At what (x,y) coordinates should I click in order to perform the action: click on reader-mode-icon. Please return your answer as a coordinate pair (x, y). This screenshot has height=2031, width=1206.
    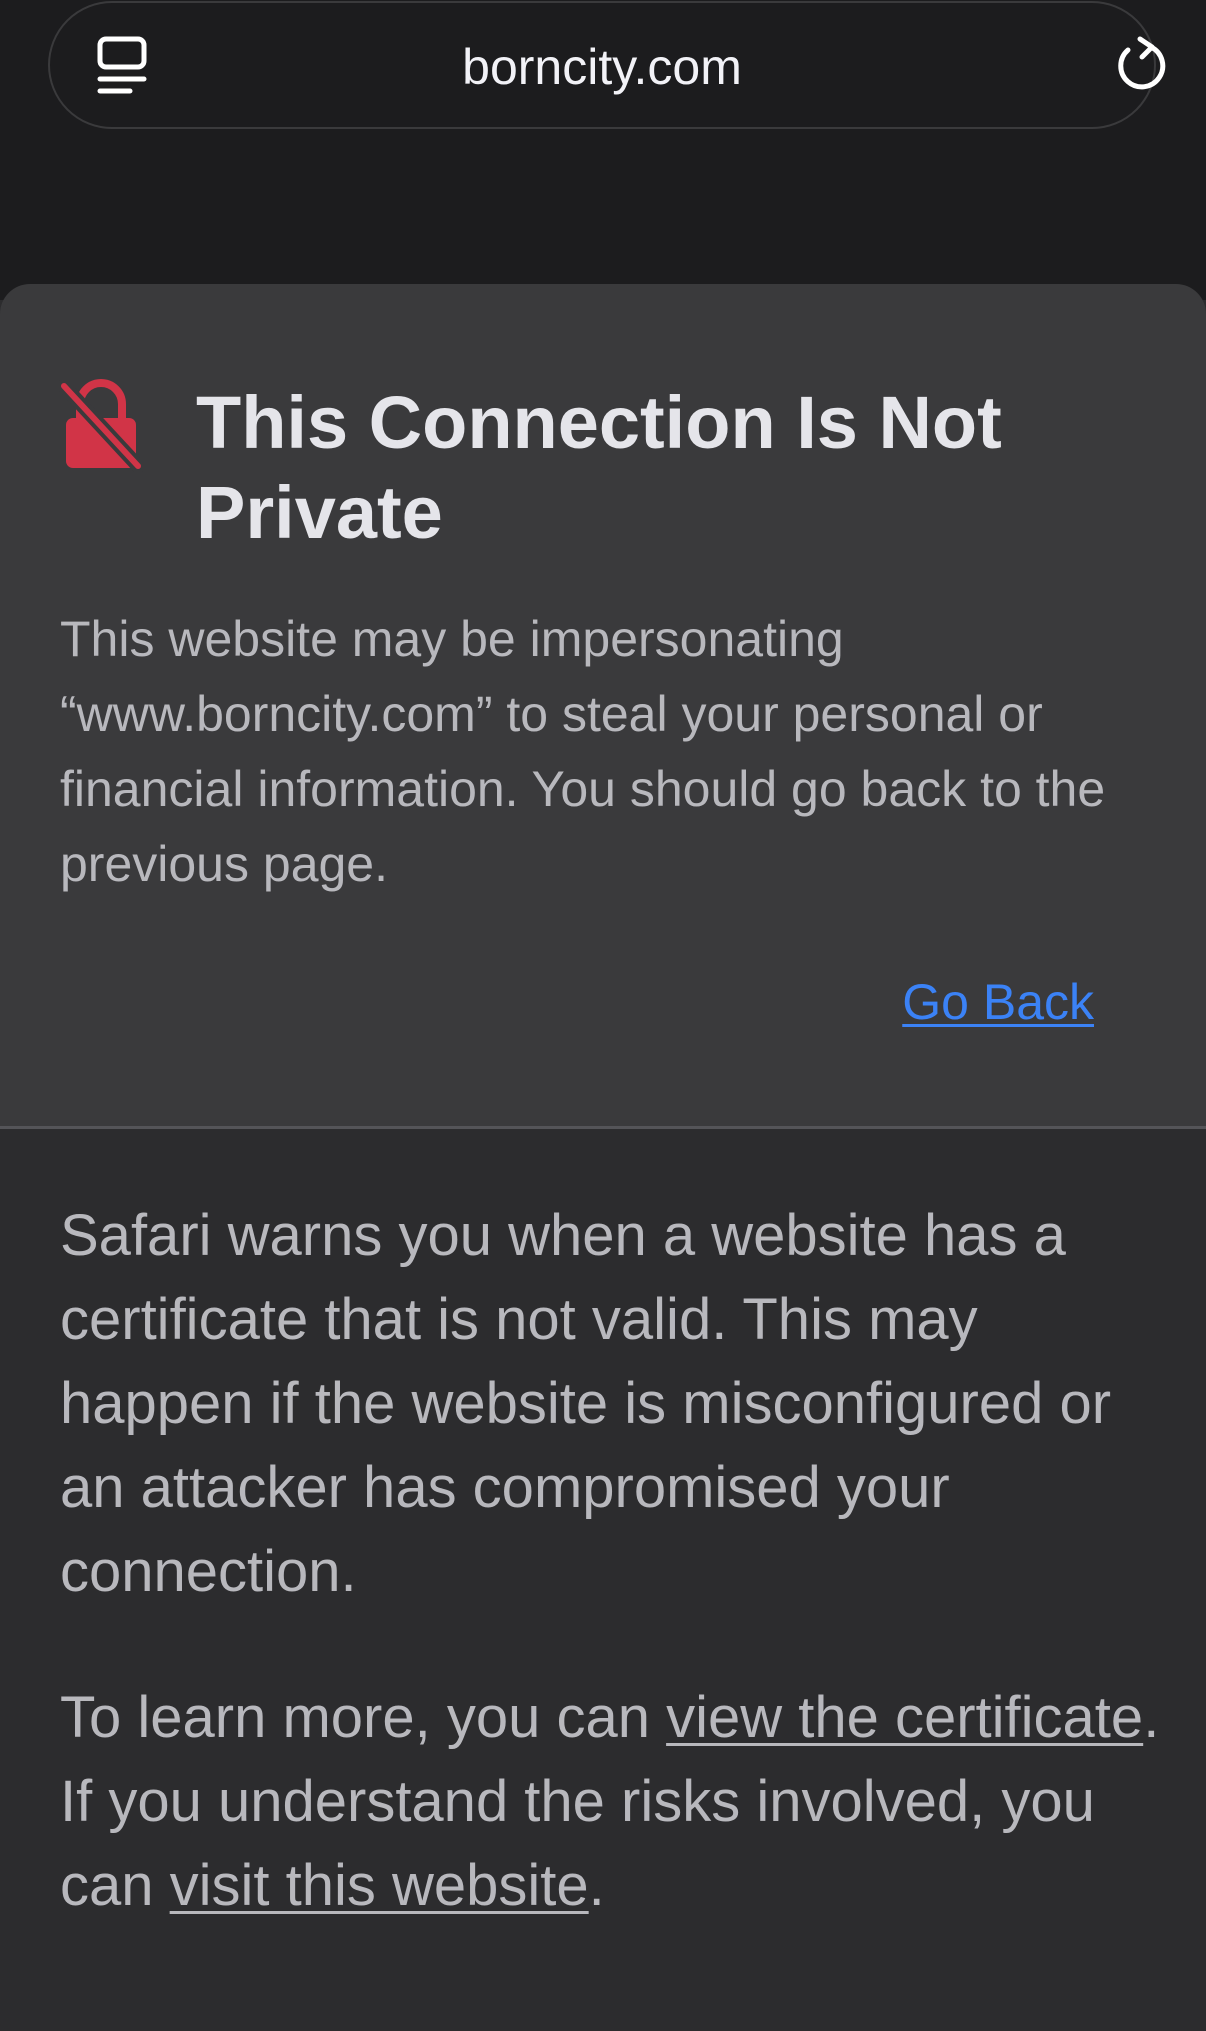
    Looking at the image, I should click on (126, 67).